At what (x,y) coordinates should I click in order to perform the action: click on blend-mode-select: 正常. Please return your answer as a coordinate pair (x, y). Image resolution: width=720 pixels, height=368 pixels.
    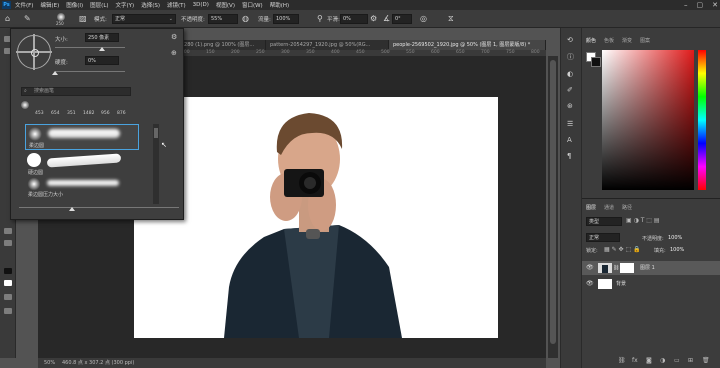
    Looking at the image, I should click on (603, 237).